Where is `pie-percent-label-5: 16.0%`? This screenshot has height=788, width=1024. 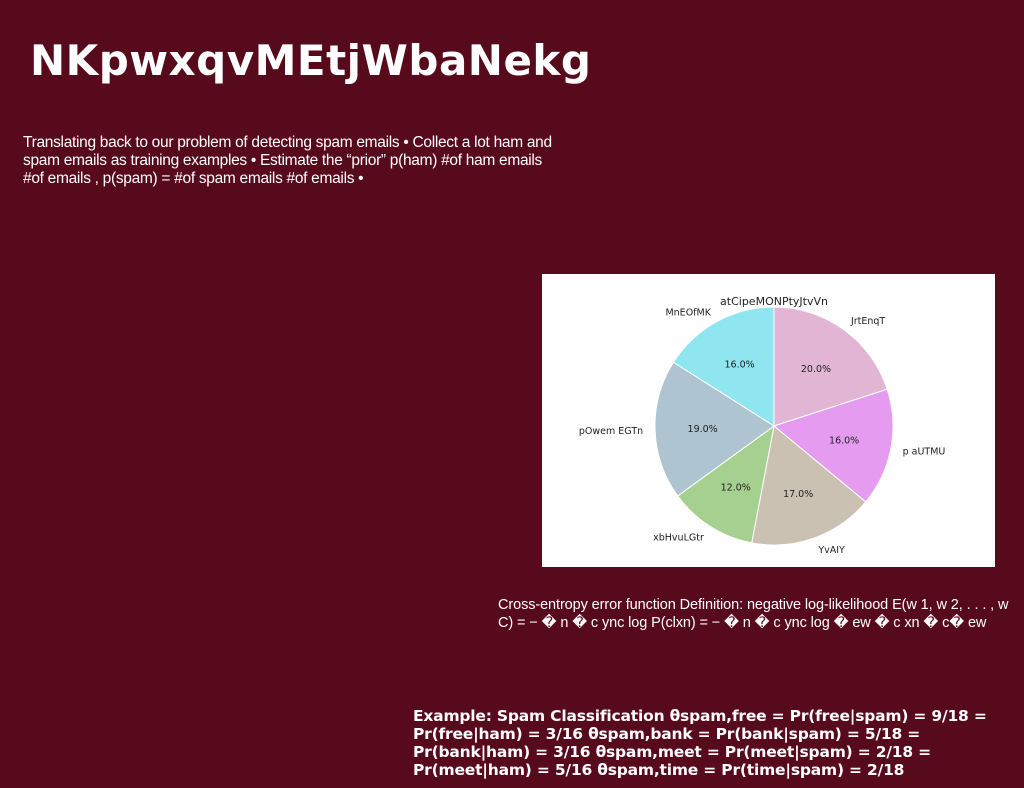
pie-percent-label-5: 16.0% is located at coordinates (740, 364).